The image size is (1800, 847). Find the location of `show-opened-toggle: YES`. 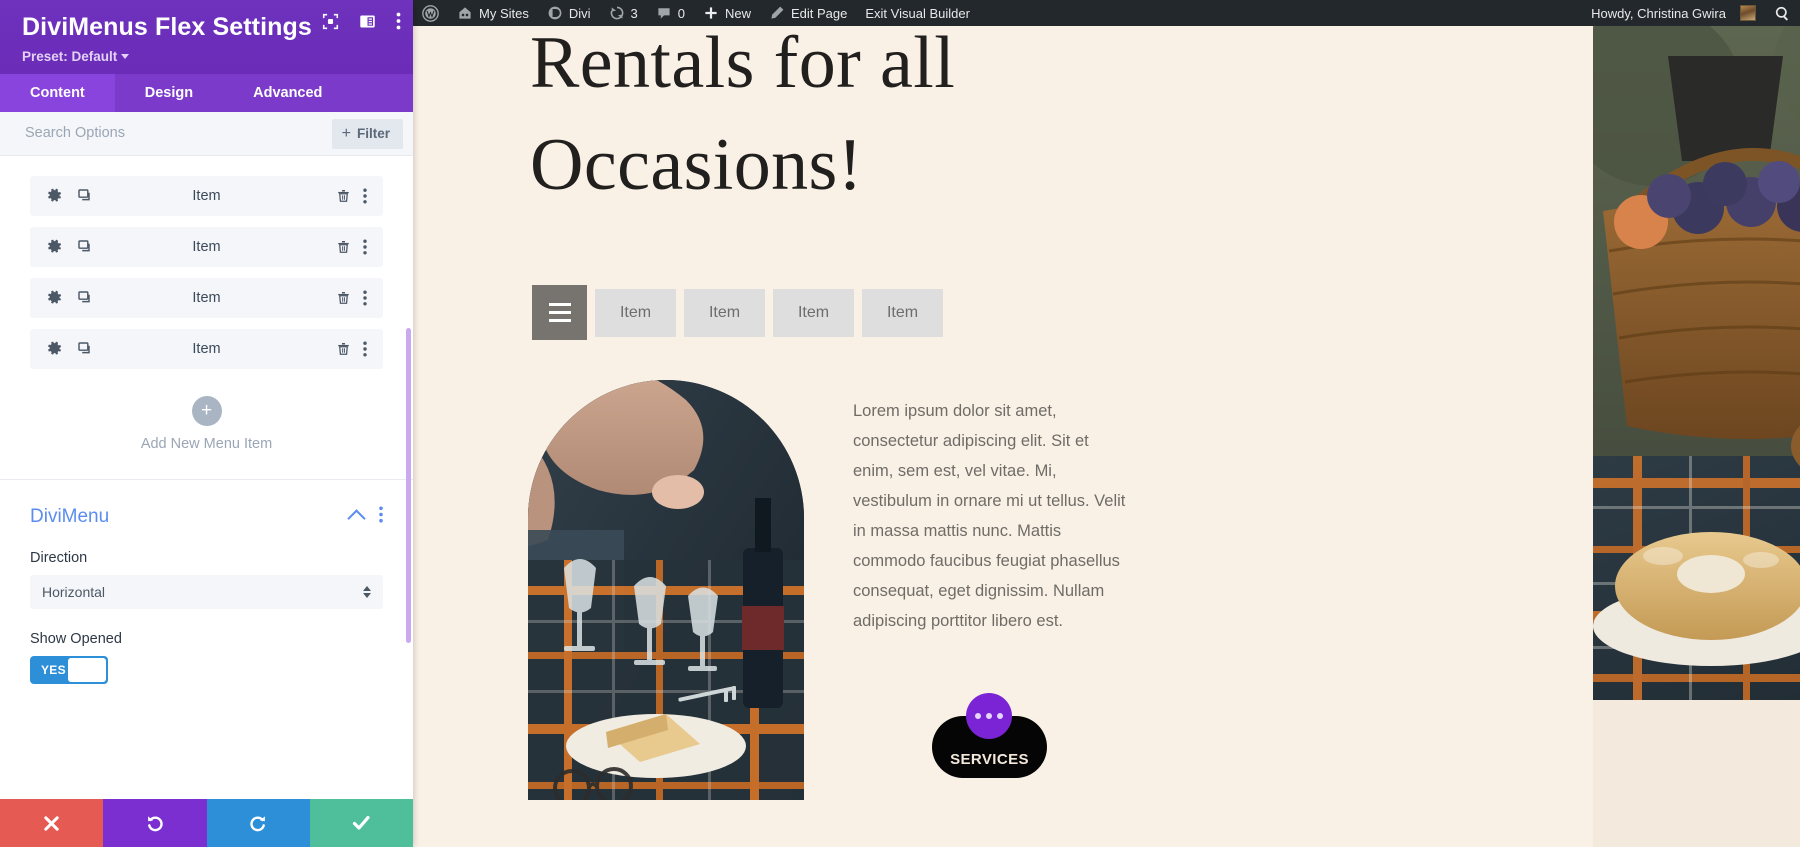

show-opened-toggle: YES is located at coordinates (69, 669).